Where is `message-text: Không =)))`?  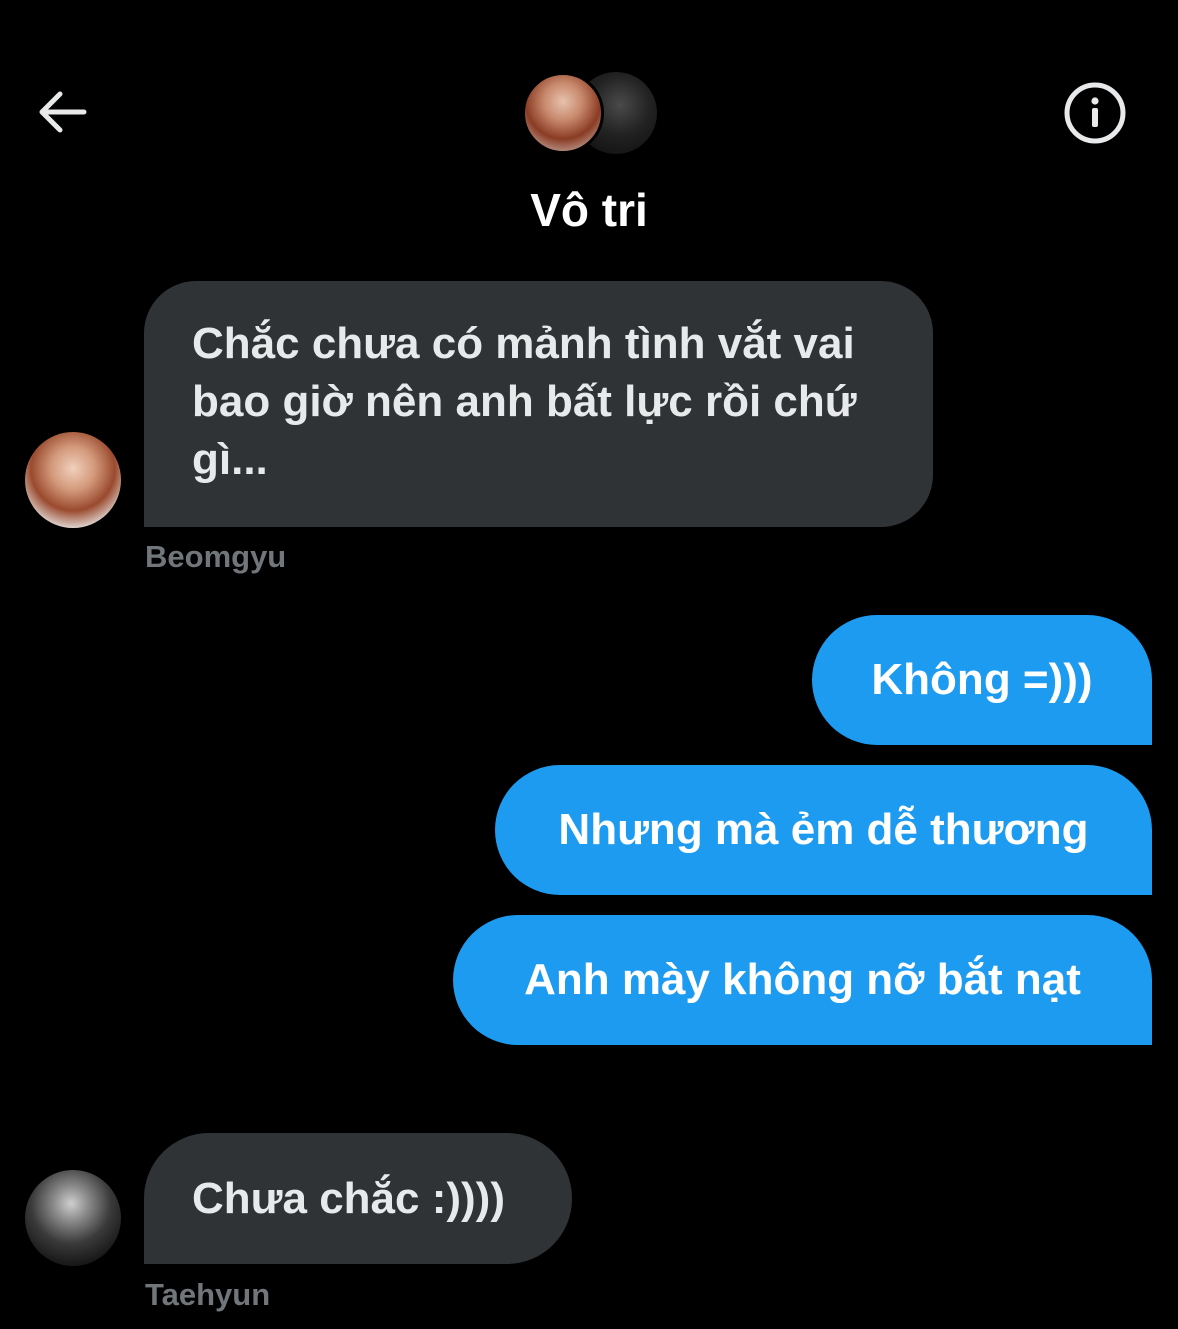
message-text: Không =))) is located at coordinates (982, 679).